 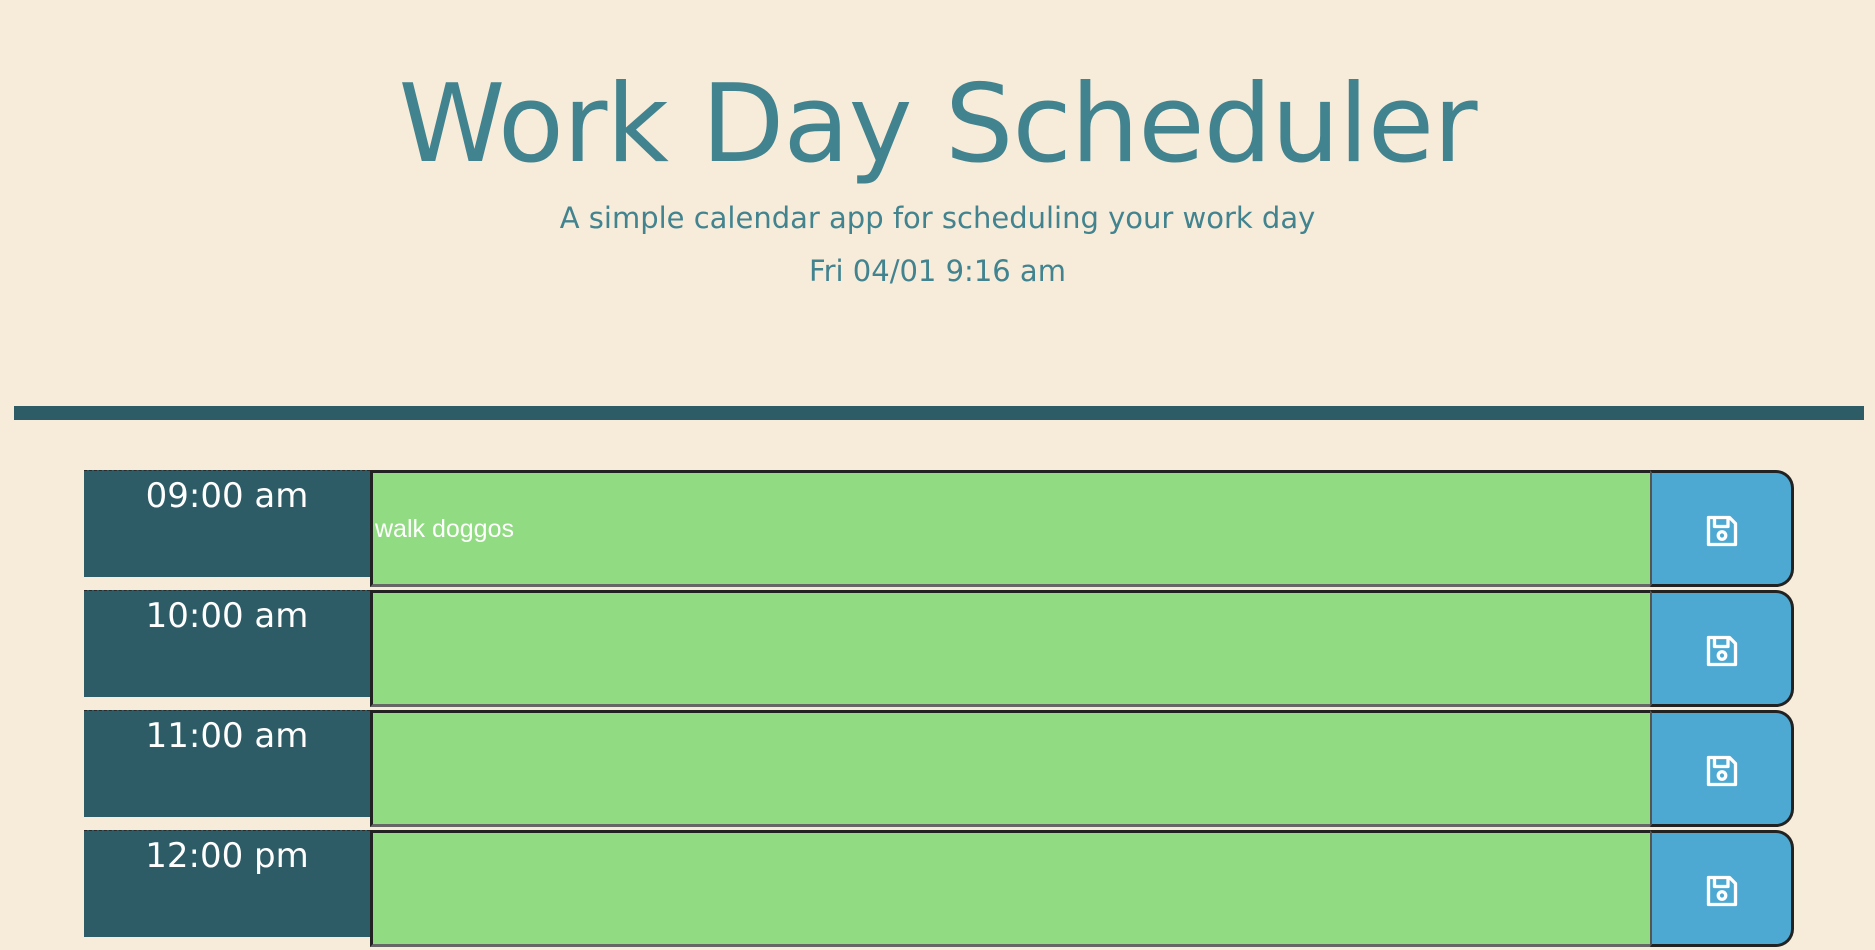 I want to click on time-block-row: 09:00 am walk doggos, so click(x=939, y=528).